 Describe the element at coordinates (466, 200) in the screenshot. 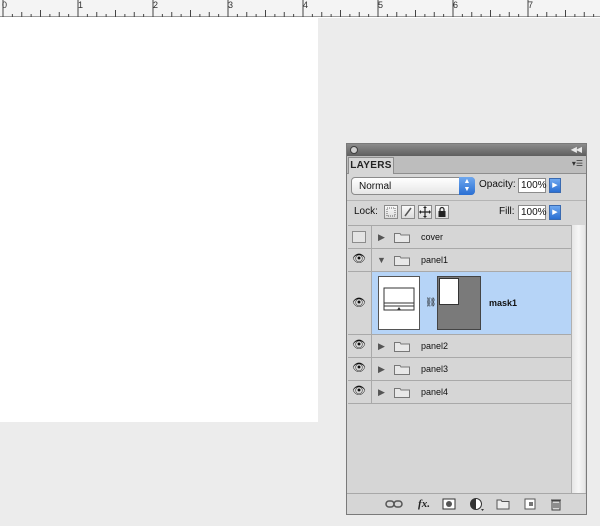

I see `options-divider` at that location.